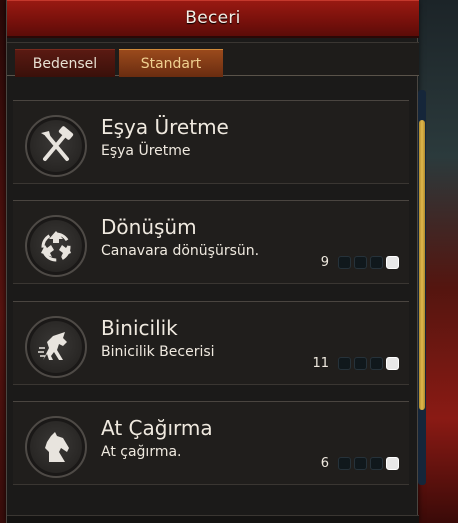 This screenshot has width=458, height=523. What do you see at coordinates (56, 347) in the screenshot?
I see `rearing-horse-icon` at bounding box center [56, 347].